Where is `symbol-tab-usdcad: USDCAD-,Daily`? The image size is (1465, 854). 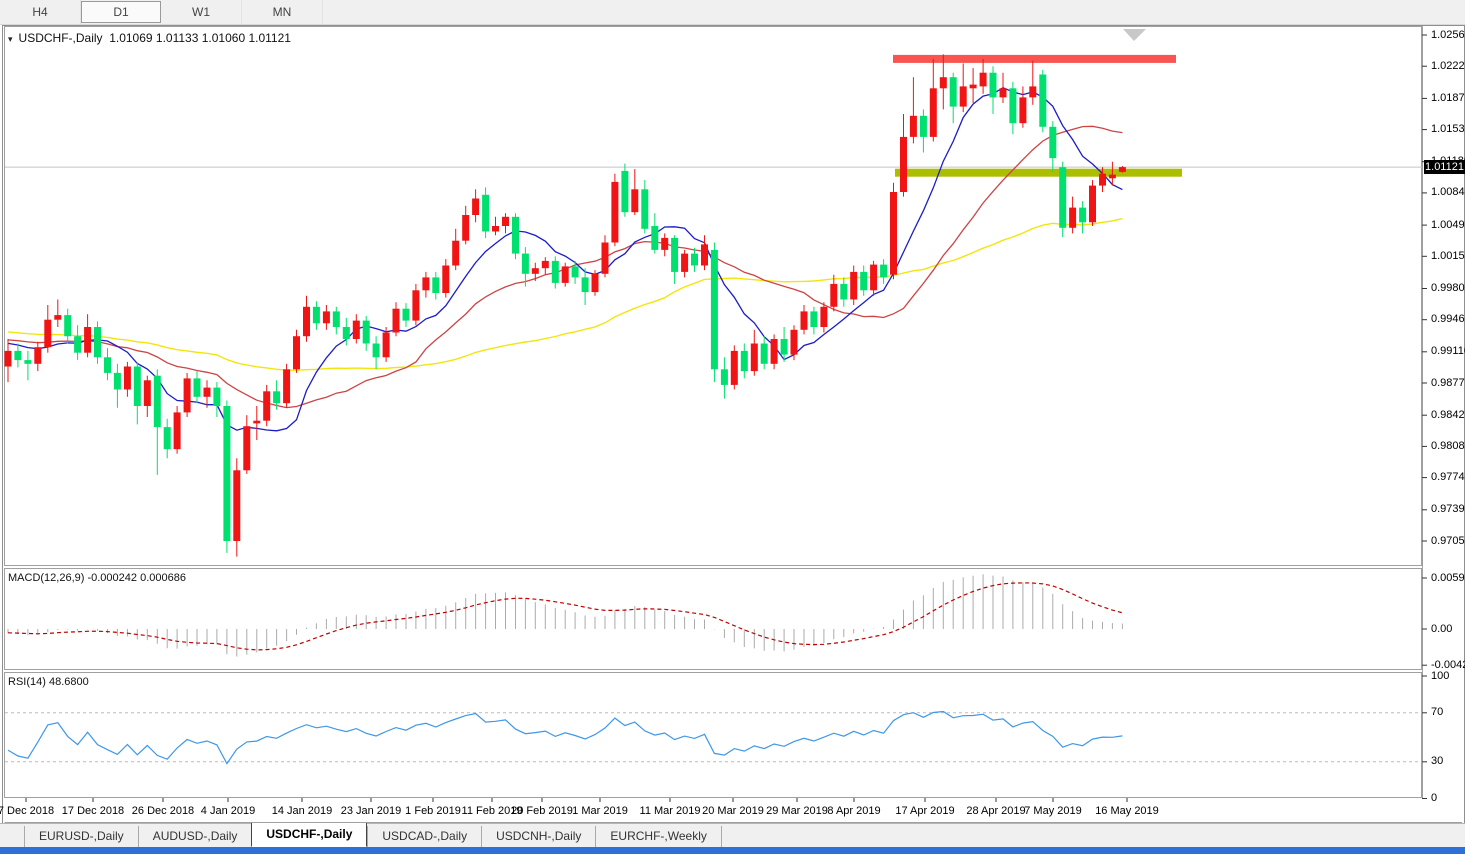 symbol-tab-usdcad: USDCAD-,Daily is located at coordinates (424, 836).